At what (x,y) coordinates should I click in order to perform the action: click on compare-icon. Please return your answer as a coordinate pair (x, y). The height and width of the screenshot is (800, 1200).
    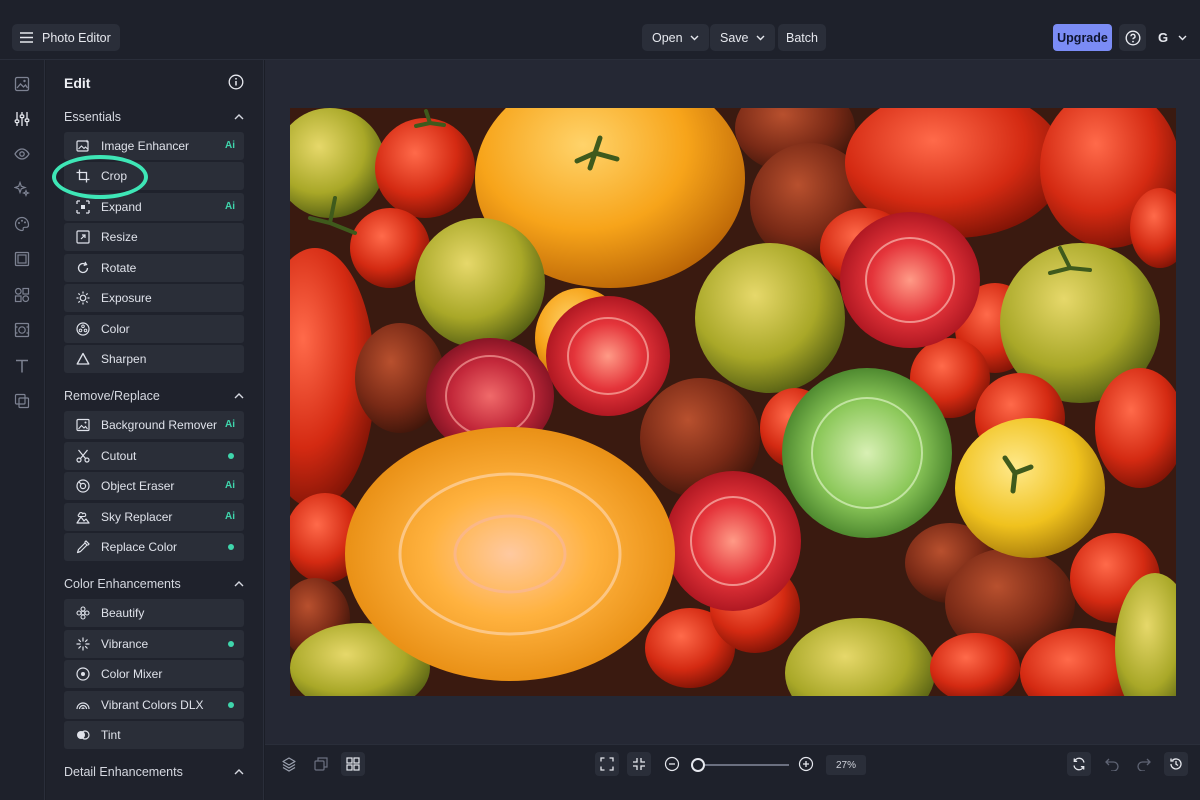
    Looking at the image, I should click on (321, 764).